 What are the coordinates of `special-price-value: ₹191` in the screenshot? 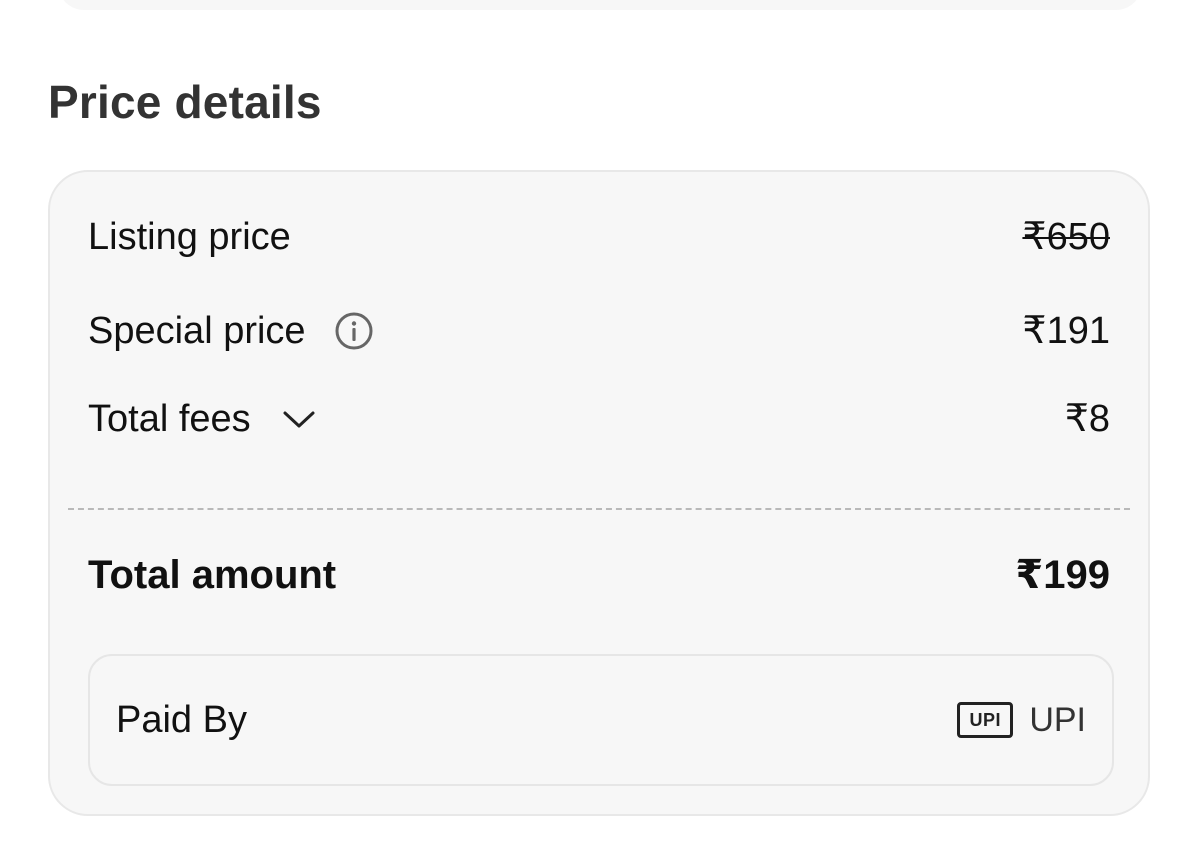 It's located at (1066, 331).